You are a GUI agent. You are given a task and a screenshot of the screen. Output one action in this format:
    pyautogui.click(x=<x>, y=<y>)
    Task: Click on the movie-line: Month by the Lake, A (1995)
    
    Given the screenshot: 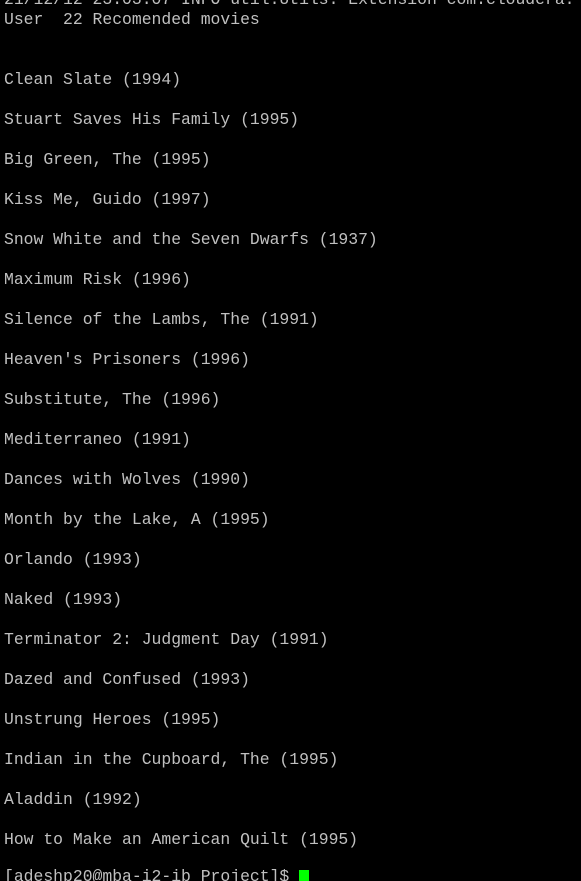 What is the action you would take?
    pyautogui.click(x=137, y=519)
    